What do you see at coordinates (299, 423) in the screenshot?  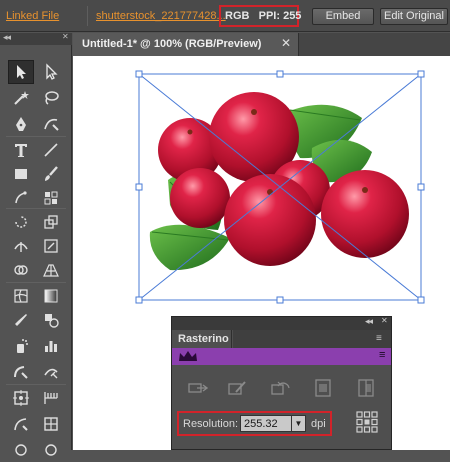 I see `resolution-dropdown-button: ▼` at bounding box center [299, 423].